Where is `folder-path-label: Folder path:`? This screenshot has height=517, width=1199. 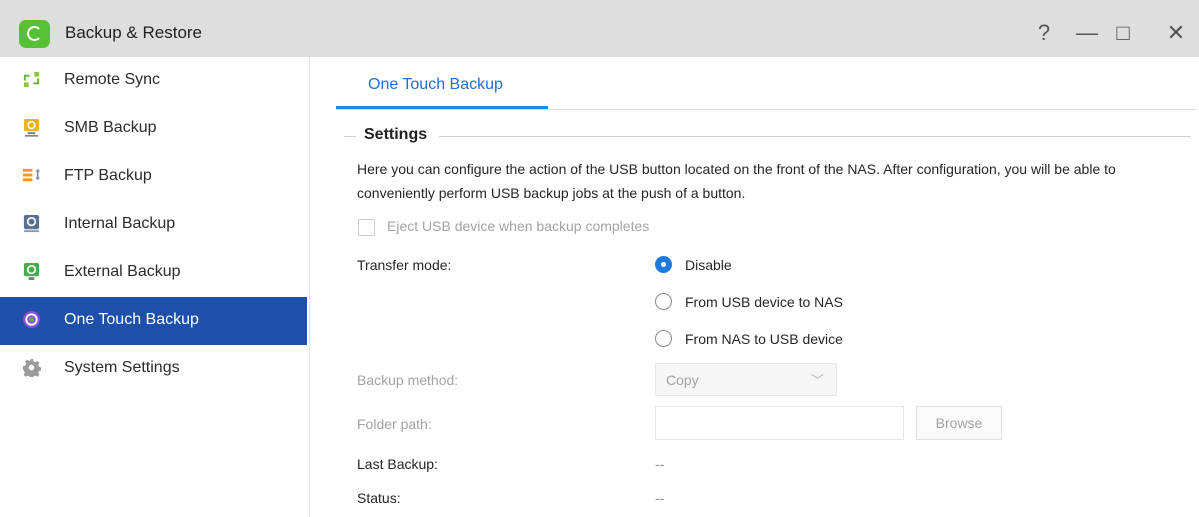
folder-path-label: Folder path: is located at coordinates (394, 424).